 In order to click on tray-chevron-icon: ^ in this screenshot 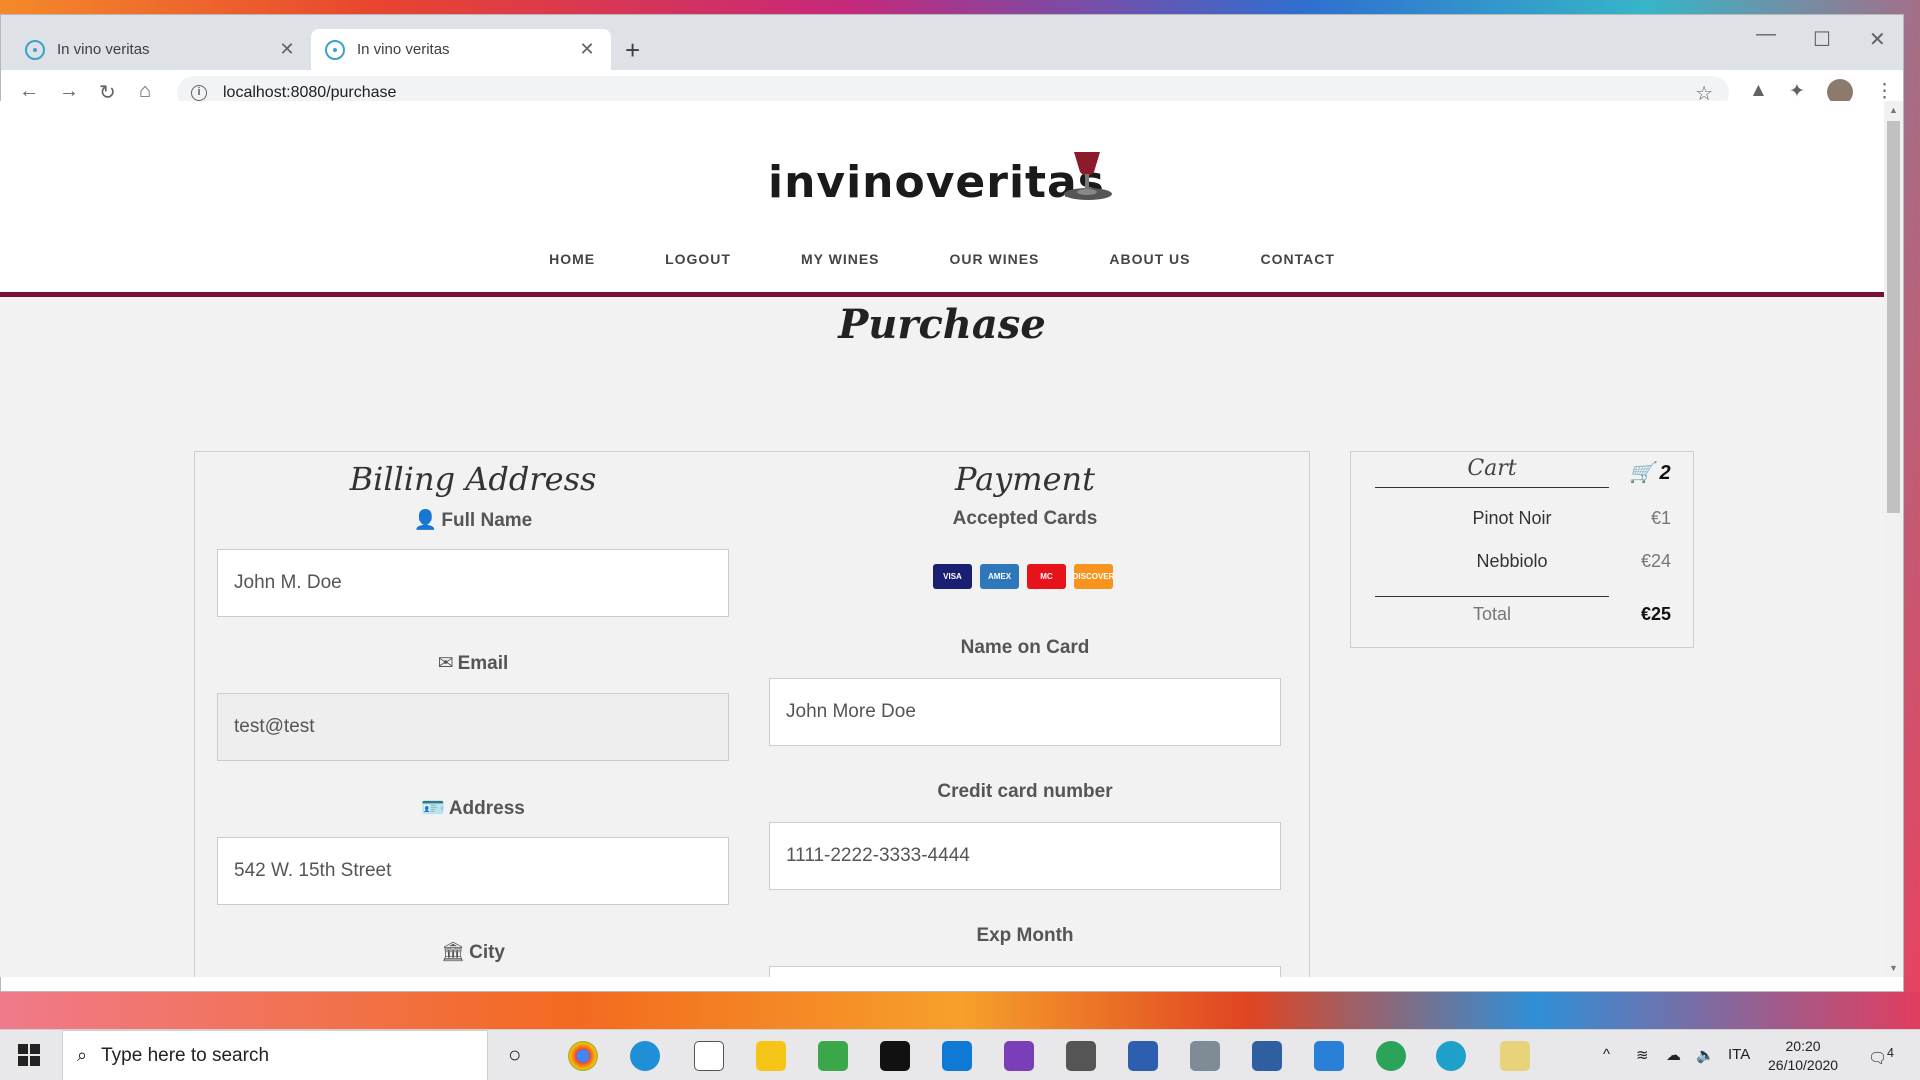, I will do `click(1606, 1054)`.